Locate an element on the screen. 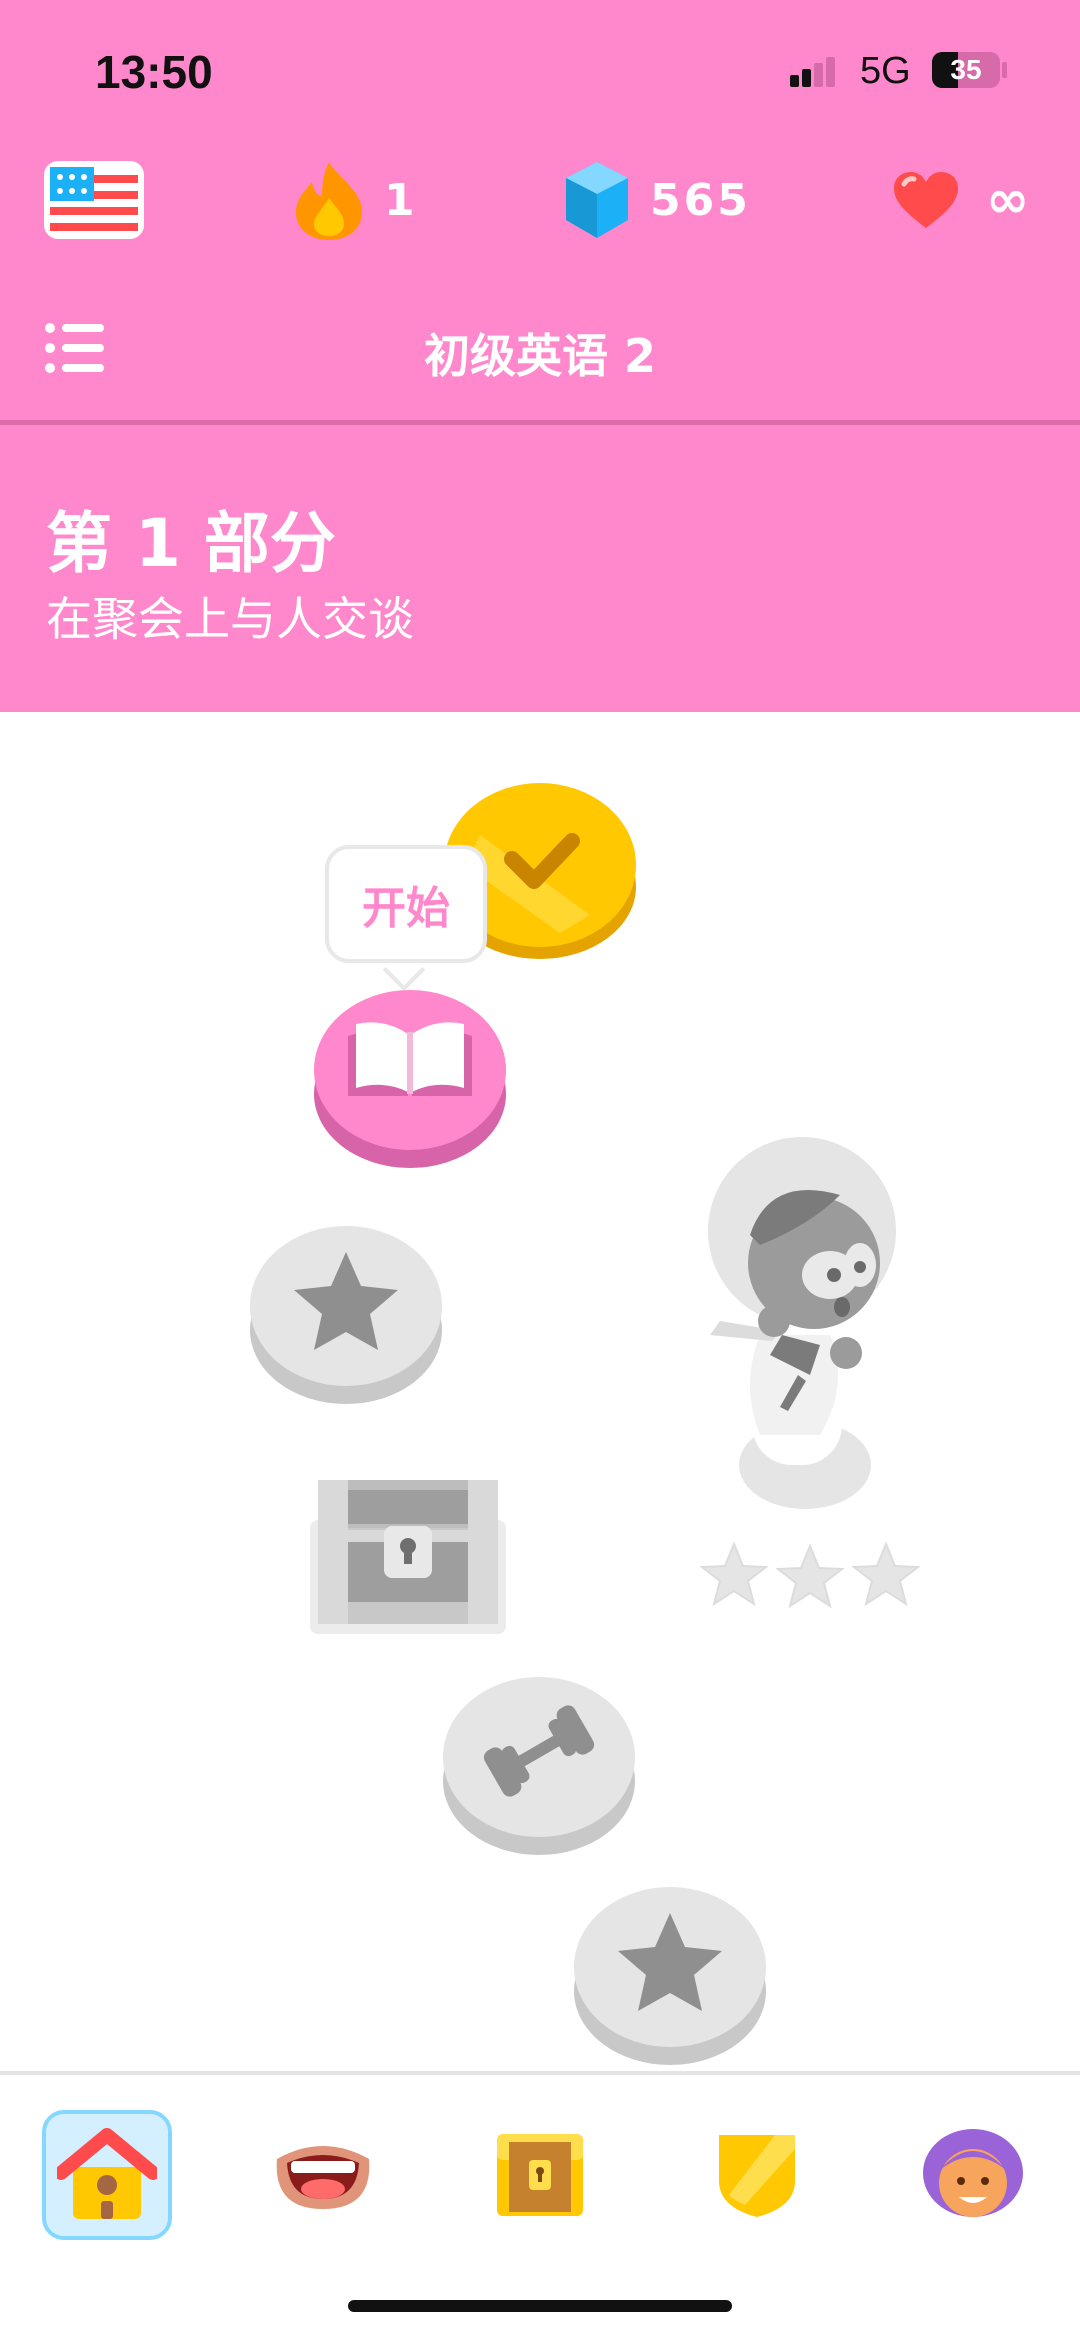 This screenshot has width=1080, height=2337. tab-profile is located at coordinates (973, 2175).